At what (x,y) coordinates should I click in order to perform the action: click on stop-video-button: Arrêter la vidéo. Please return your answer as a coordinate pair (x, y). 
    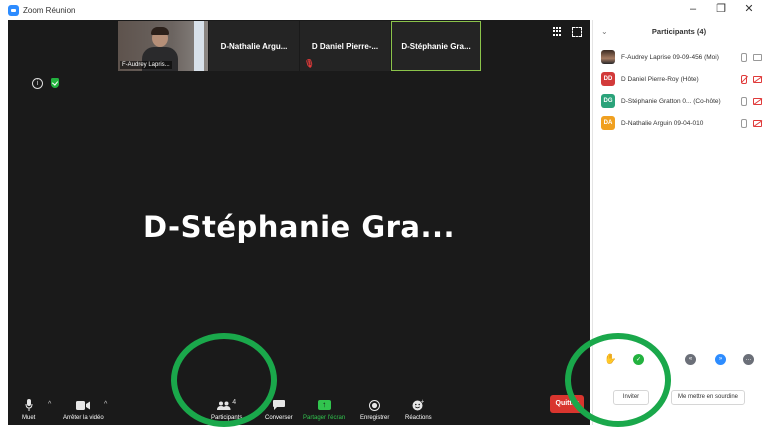
    Looking at the image, I should click on (83, 409).